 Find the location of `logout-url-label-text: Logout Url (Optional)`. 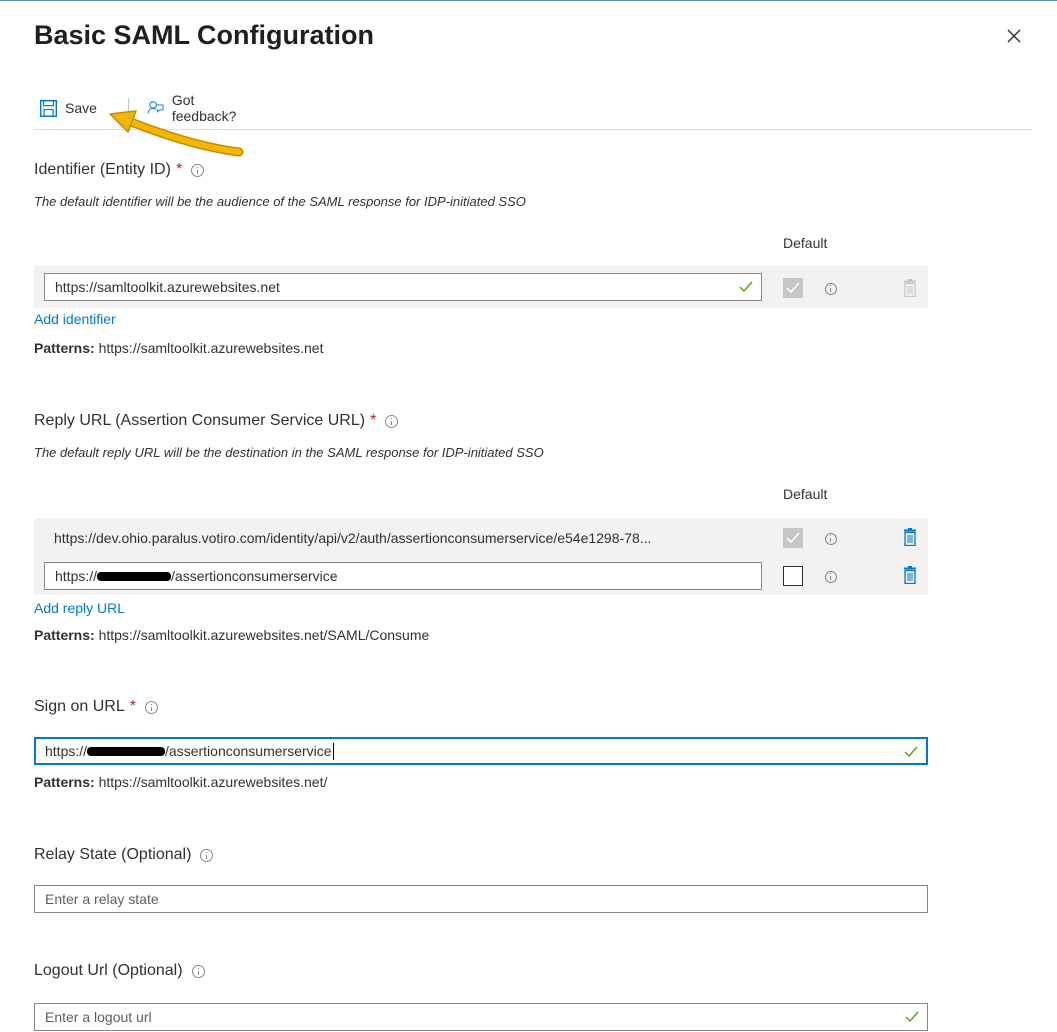

logout-url-label-text: Logout Url (Optional) is located at coordinates (108, 970).